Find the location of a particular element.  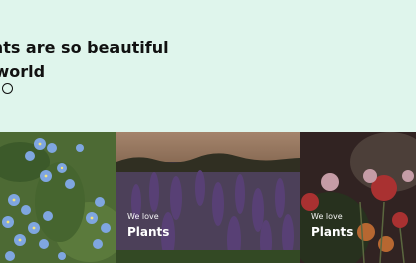

lupine-caption: We love Plants is located at coordinates (148, 225).